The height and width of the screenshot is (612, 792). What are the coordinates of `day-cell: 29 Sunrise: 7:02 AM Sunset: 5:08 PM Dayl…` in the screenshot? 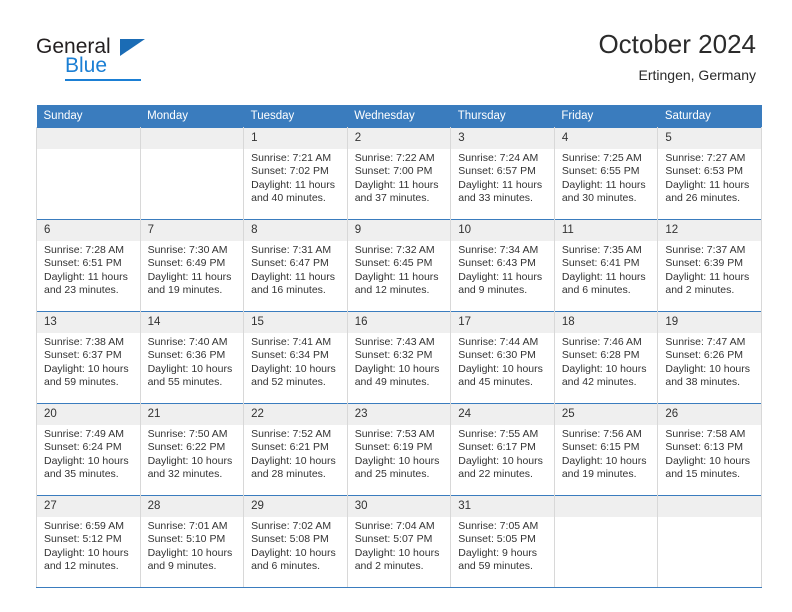 It's located at (295, 541).